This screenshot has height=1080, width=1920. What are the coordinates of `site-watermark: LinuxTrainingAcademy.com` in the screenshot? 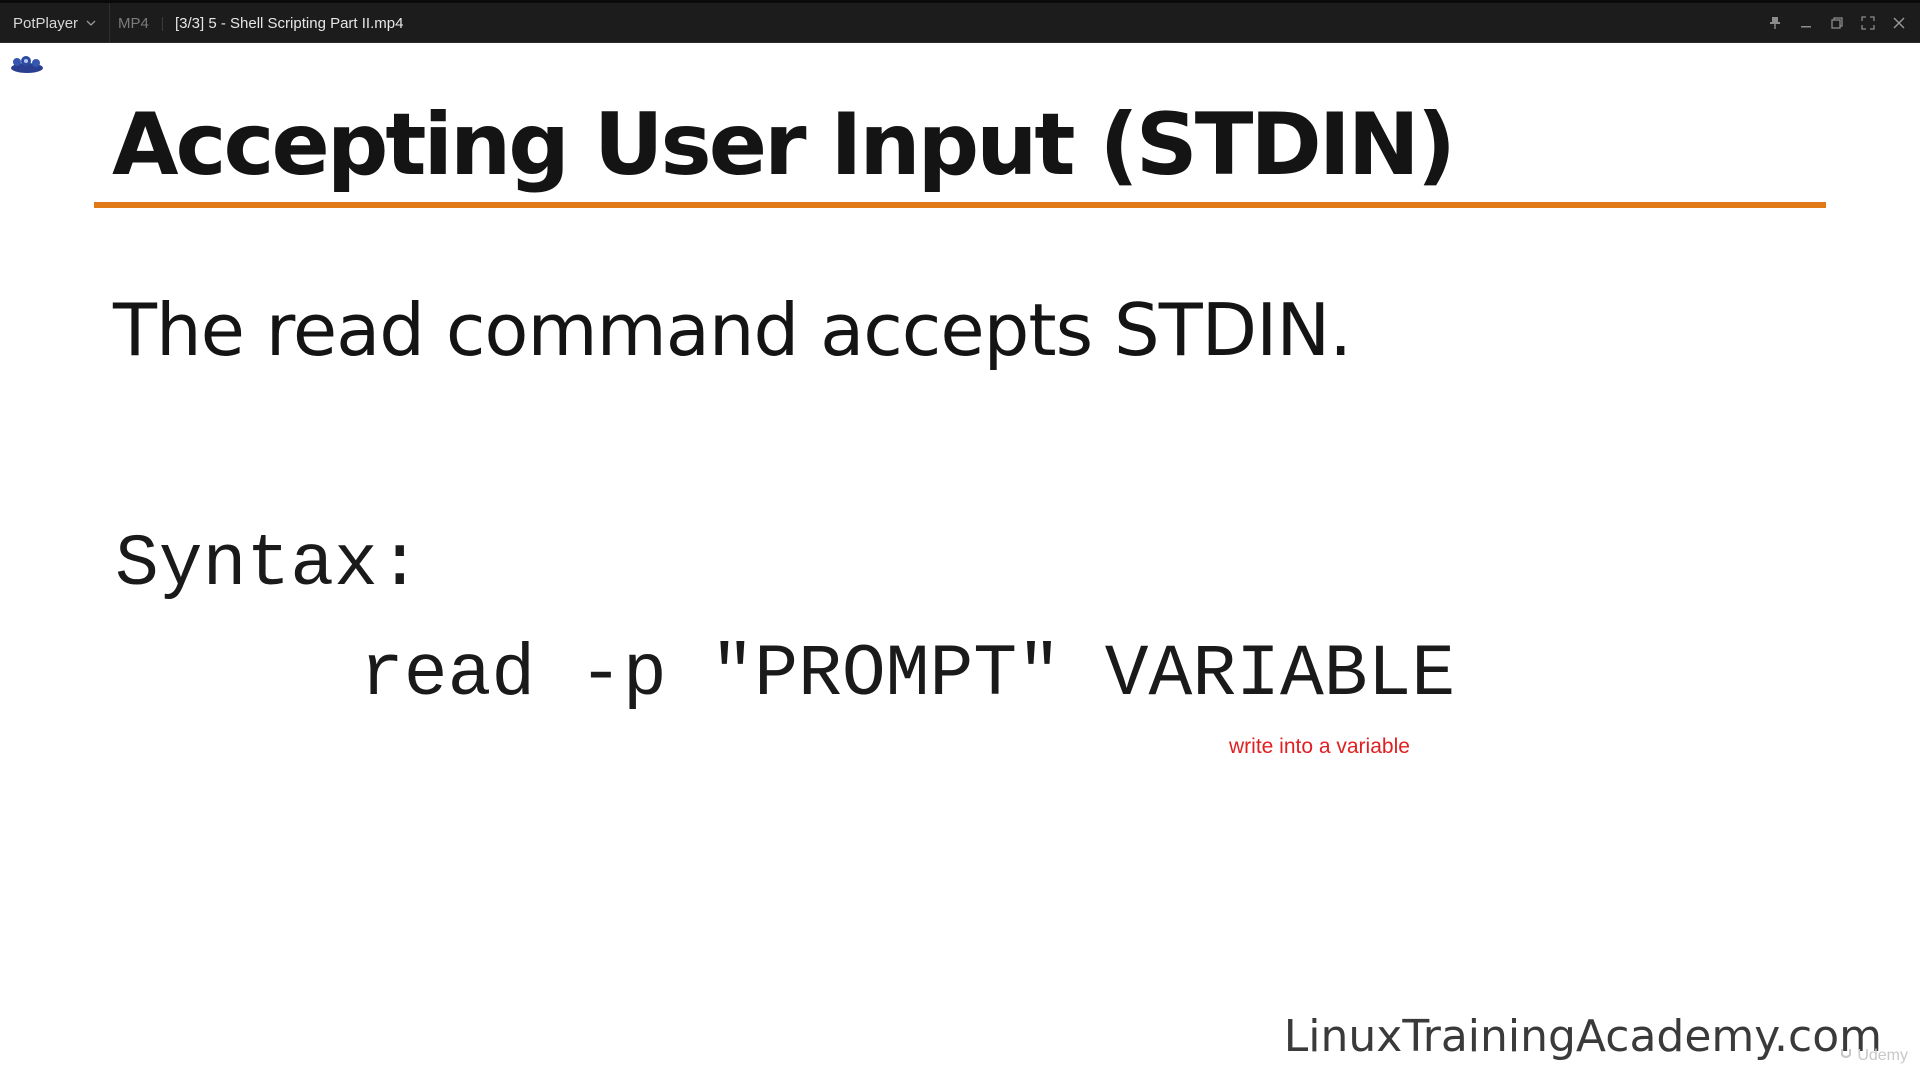 It's located at (1582, 1036).